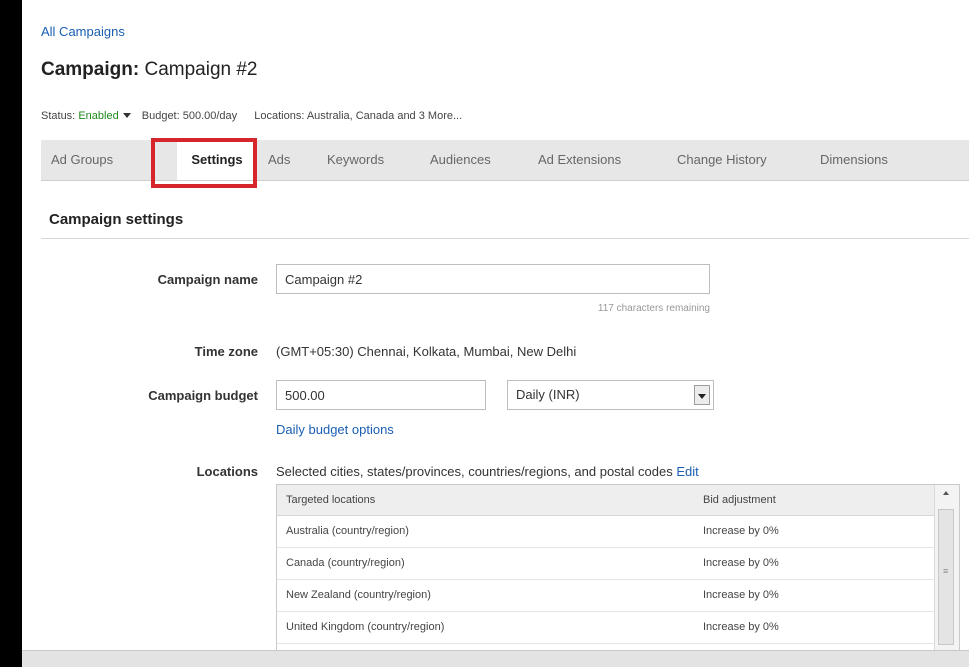 The width and height of the screenshot is (969, 667). Describe the element at coordinates (203, 395) in the screenshot. I see `campaign-budget-label: Campaign budget` at that location.